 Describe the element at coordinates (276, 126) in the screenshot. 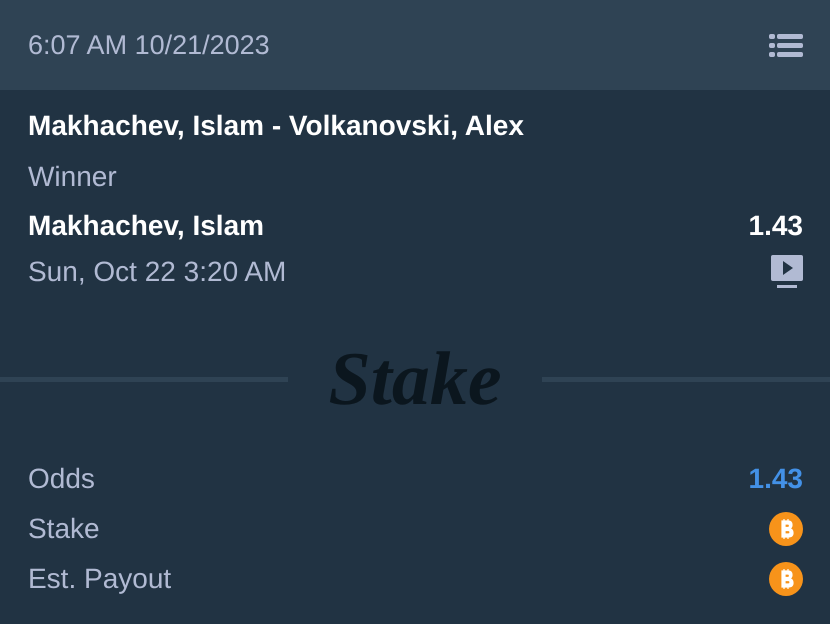

I see `event-title: Makhachev, Islam - Volkanovski, Alex` at that location.